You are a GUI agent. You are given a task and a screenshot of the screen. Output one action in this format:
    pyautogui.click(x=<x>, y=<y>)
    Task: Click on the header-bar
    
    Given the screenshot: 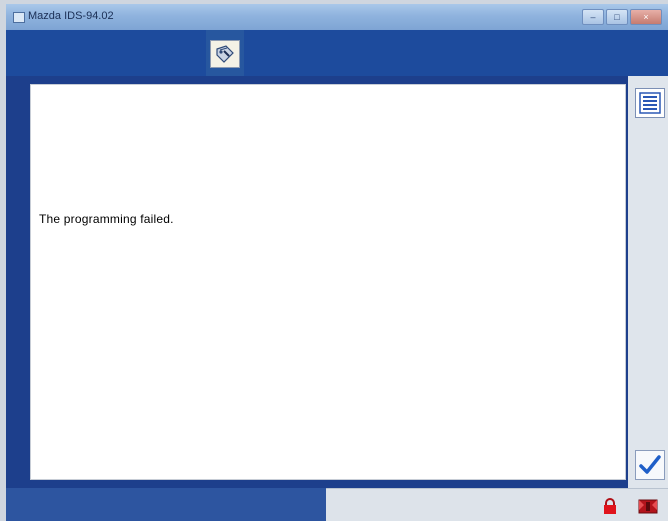 What is the action you would take?
    pyautogui.click(x=337, y=53)
    